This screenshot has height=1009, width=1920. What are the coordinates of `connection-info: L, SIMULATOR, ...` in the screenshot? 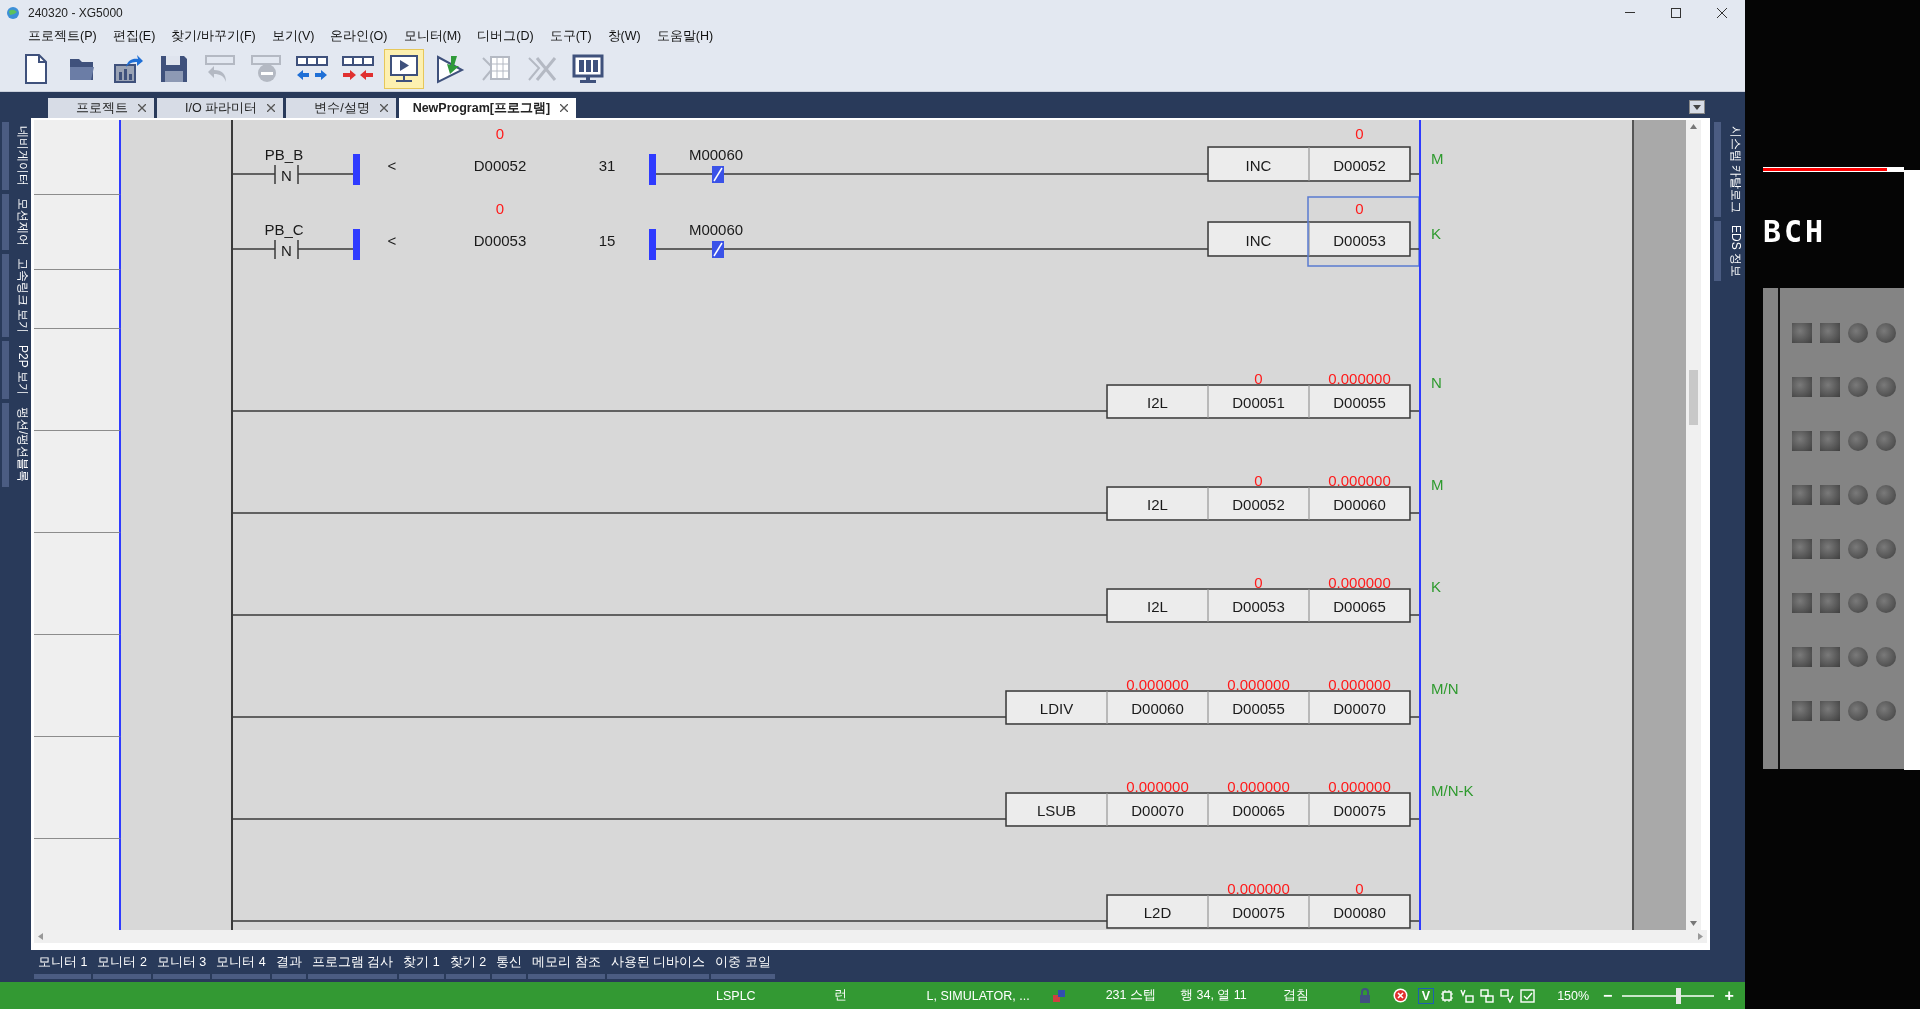 It's located at (978, 995).